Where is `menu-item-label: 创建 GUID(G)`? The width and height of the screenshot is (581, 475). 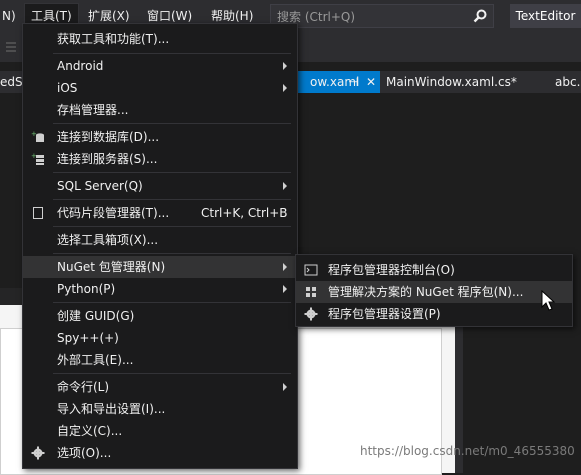
menu-item-label: 创建 GUID(G) is located at coordinates (96, 316).